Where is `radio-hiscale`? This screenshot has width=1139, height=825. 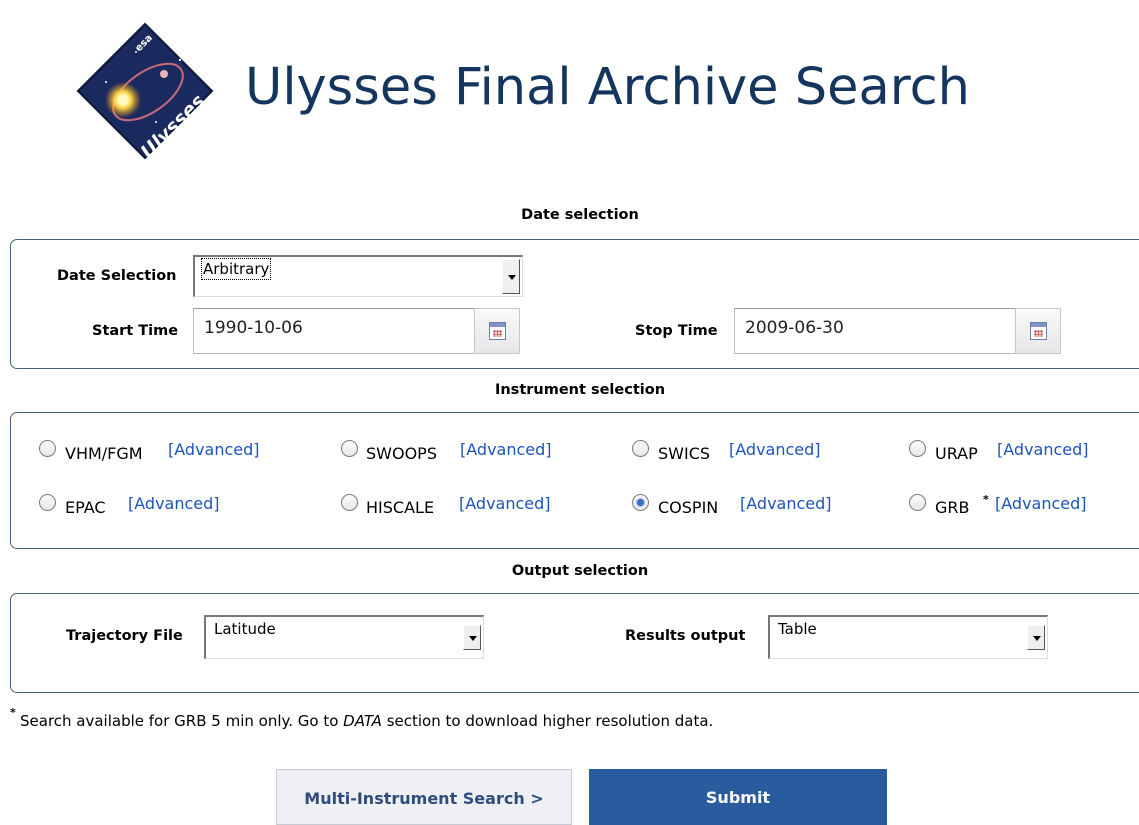
radio-hiscale is located at coordinates (349, 502).